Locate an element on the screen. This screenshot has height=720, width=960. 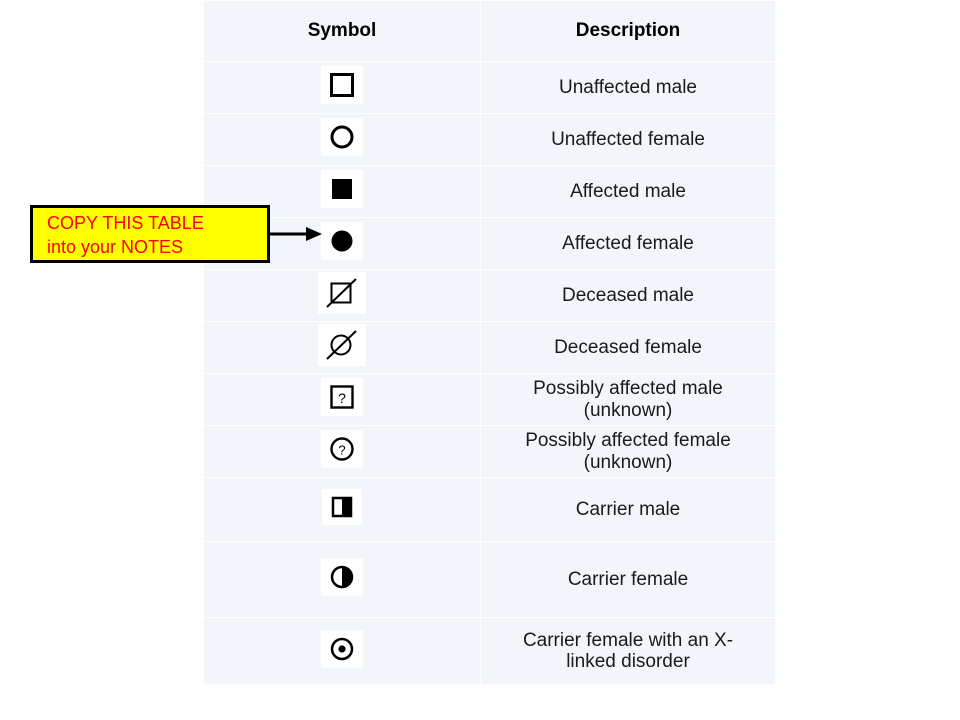
description-cell: Carrier female is located at coordinates (628, 579).